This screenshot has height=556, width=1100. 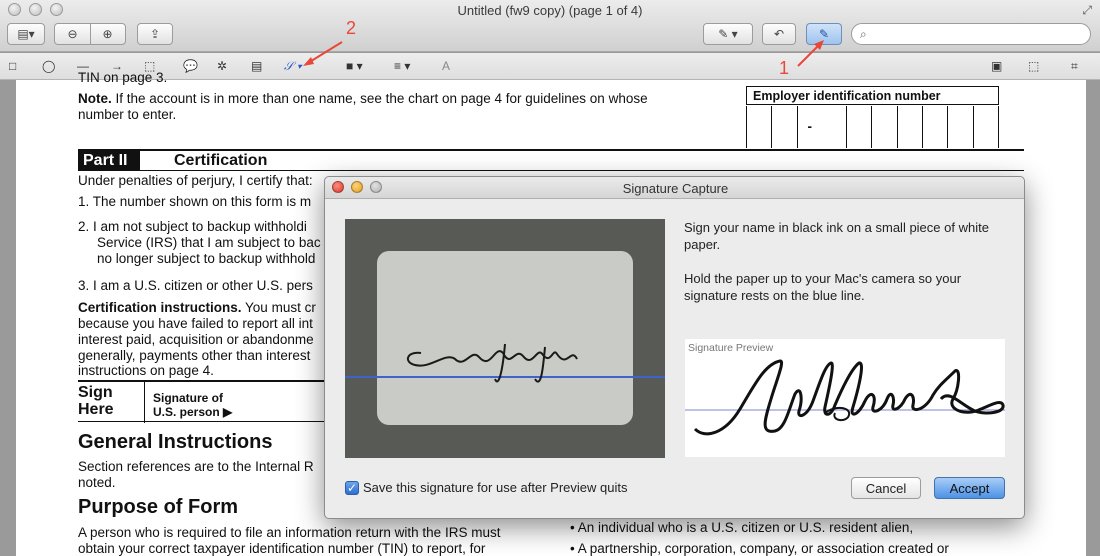 What do you see at coordinates (12, 66) in the screenshot?
I see `rectangle-tool-icon: □` at bounding box center [12, 66].